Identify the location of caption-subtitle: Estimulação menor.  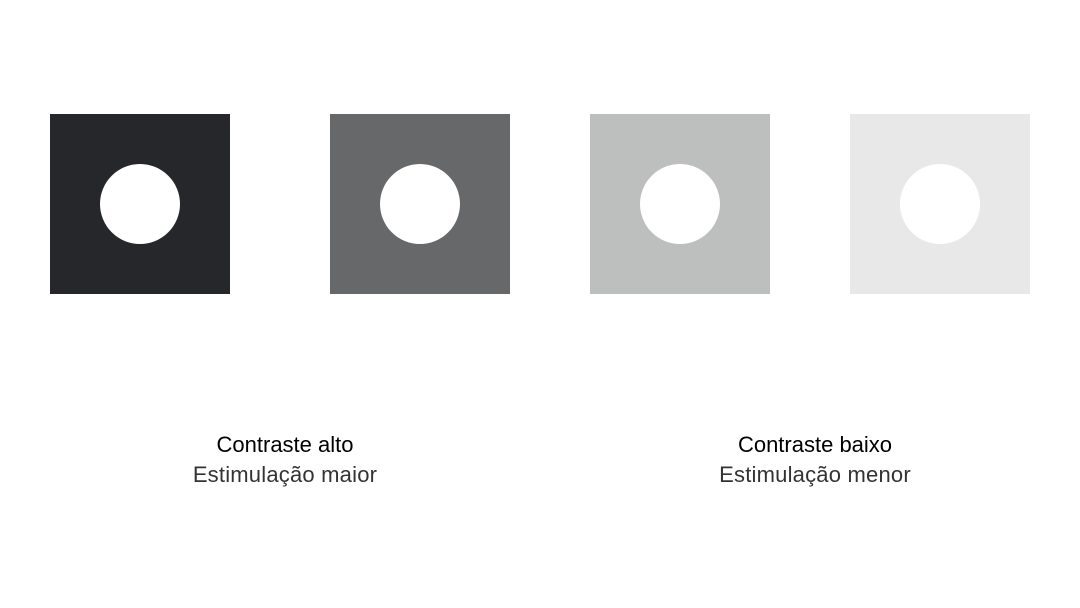
(815, 474).